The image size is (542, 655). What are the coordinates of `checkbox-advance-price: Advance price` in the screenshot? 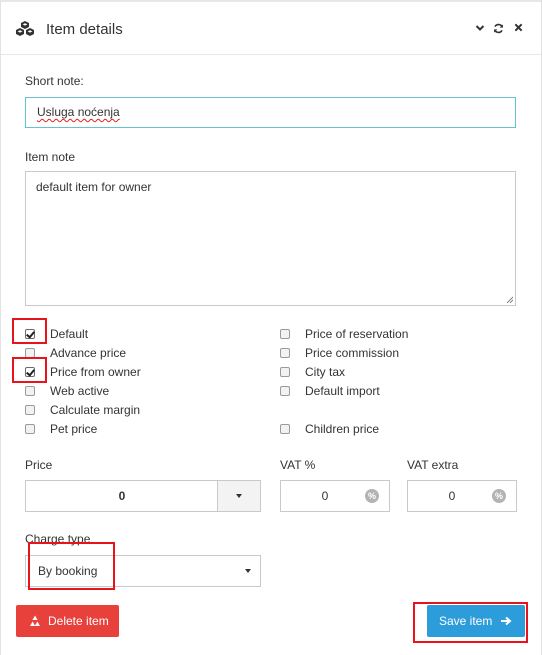 It's located at (135, 354).